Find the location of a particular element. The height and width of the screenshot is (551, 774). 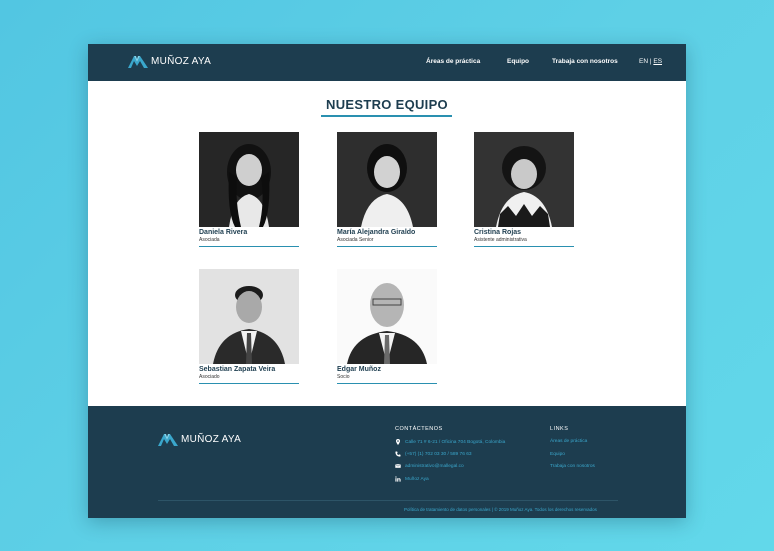

contact-phone-text: (+57) (1) 702 03 30 / 589 76 63 is located at coordinates (438, 454).